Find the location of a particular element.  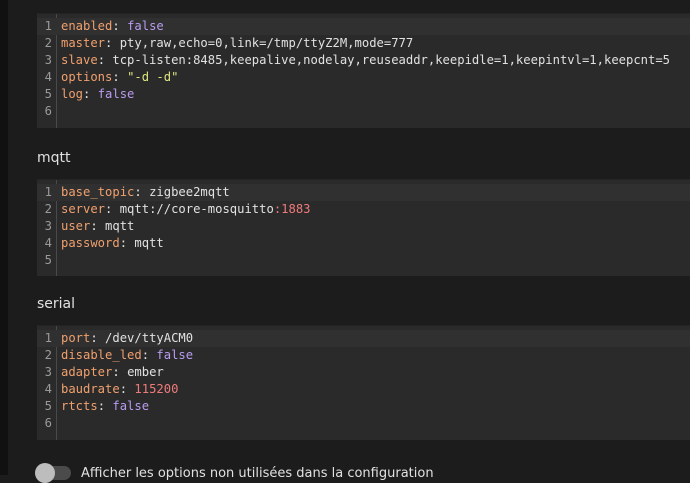

code-line: 1 base_topic: zigbee2mqtt is located at coordinates (363, 192).